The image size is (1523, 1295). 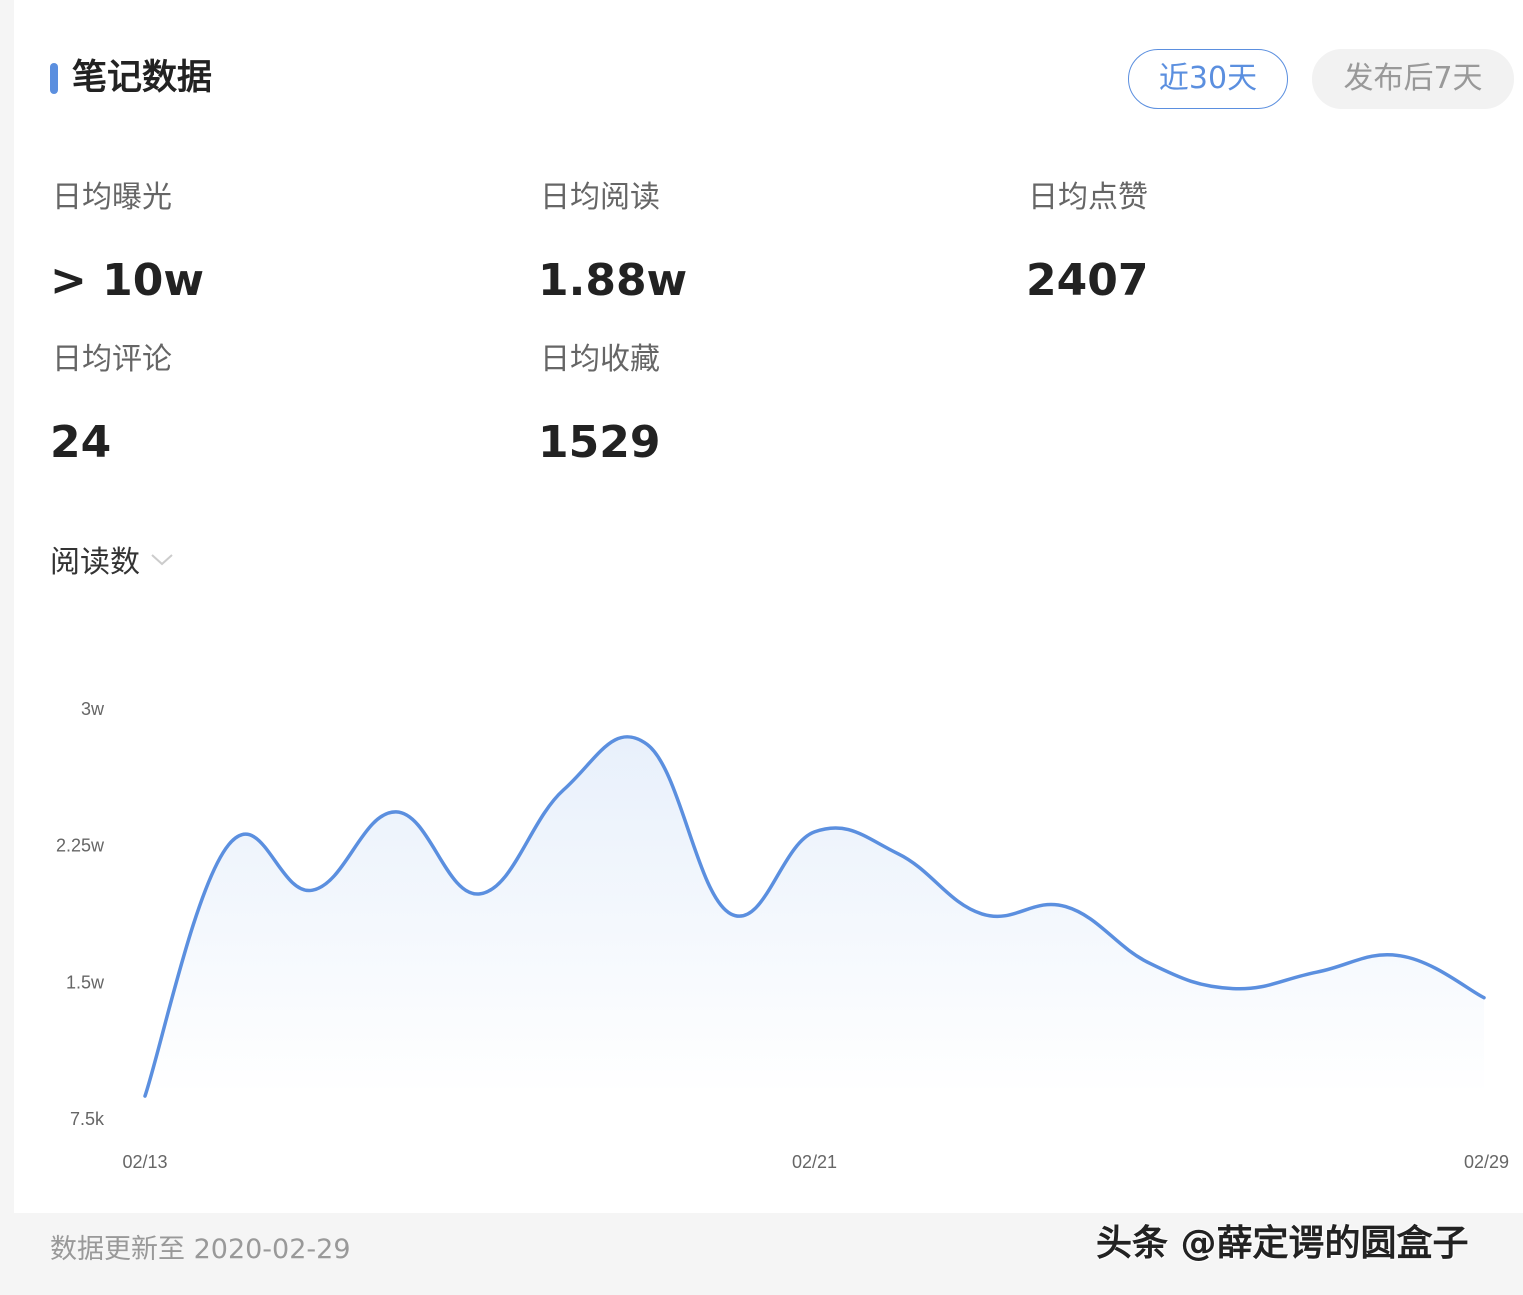 What do you see at coordinates (1088, 197) in the screenshot?
I see `stat-label-likes: 日均点赞` at bounding box center [1088, 197].